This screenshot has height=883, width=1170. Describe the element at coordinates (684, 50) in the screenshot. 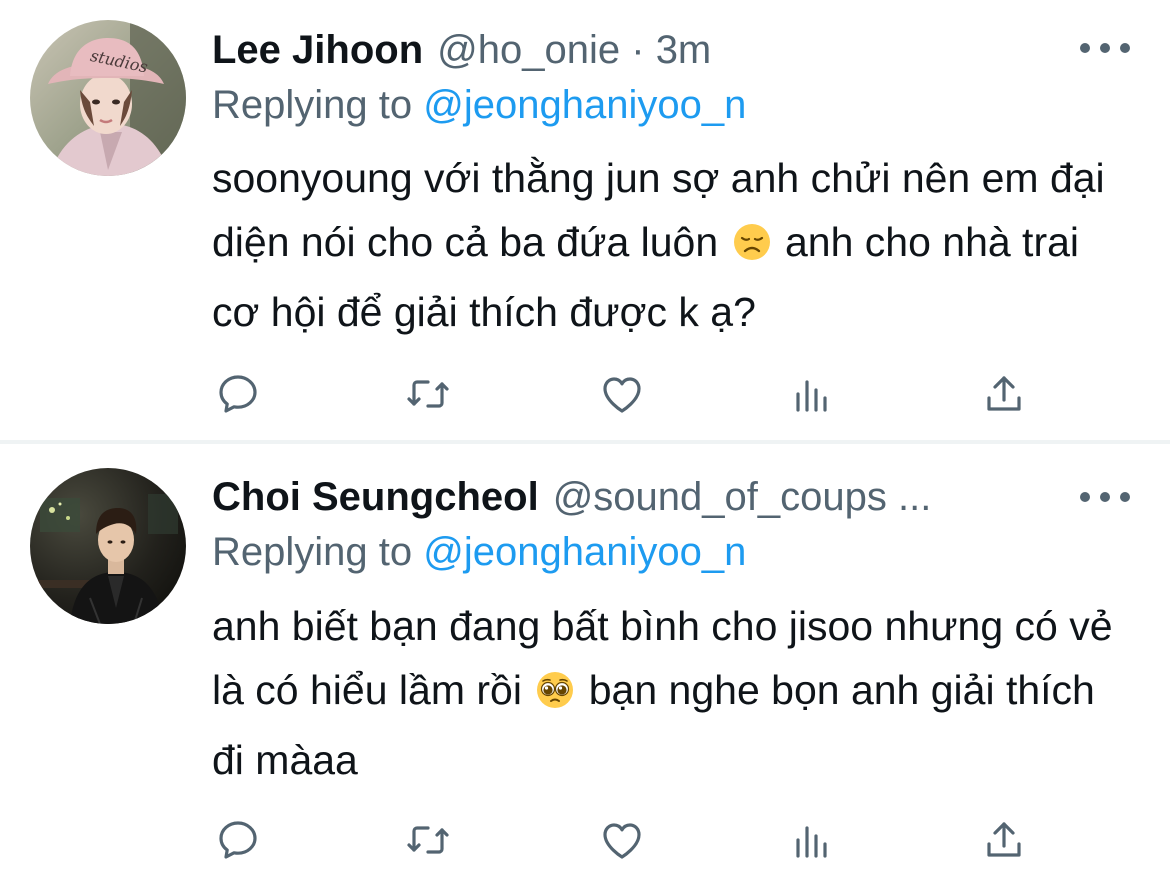

I see `timestamp: 3m` at that location.